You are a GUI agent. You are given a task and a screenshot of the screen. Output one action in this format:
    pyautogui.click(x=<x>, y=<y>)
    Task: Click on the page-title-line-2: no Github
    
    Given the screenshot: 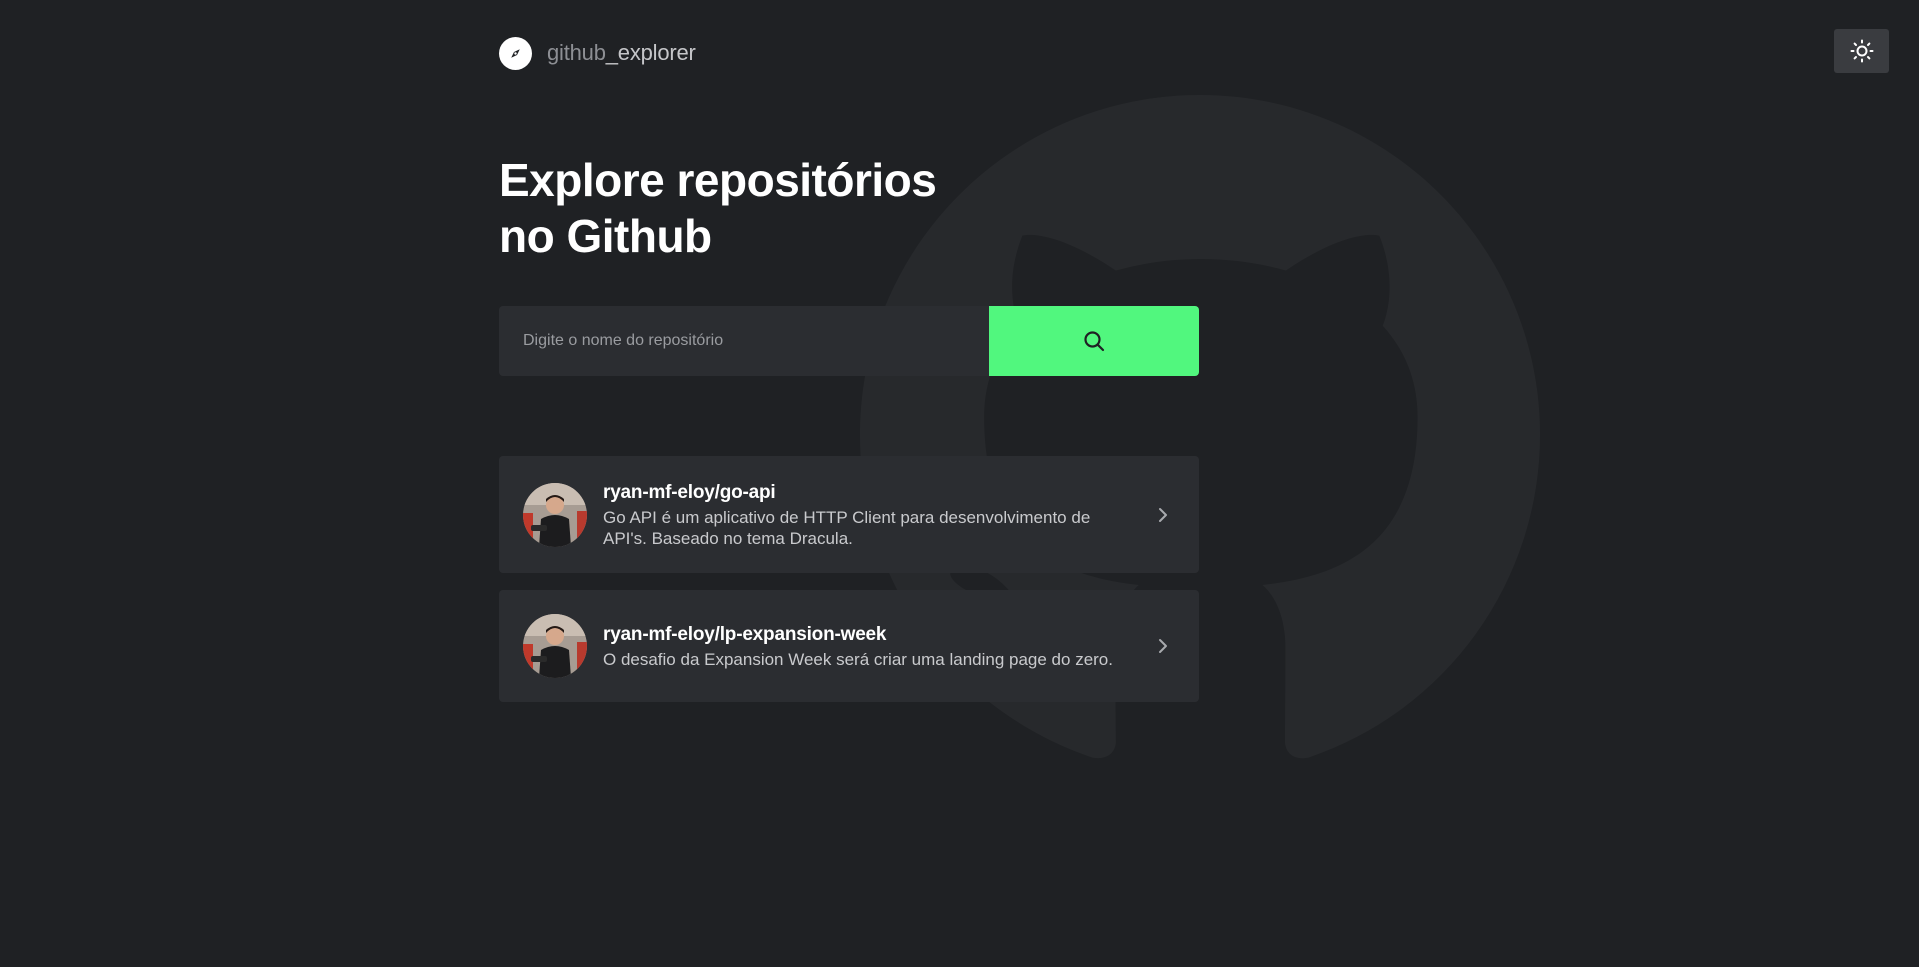 What is the action you would take?
    pyautogui.click(x=605, y=236)
    